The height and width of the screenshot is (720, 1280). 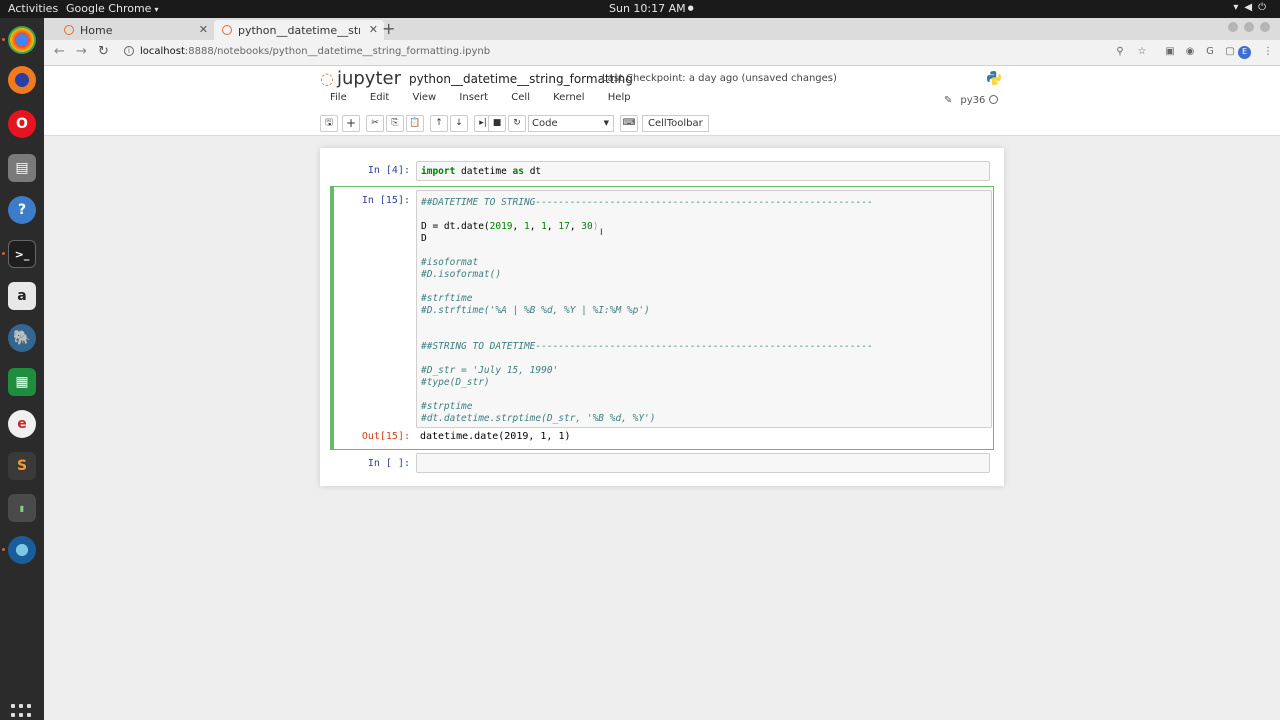 I want to click on ebook-icon: e, so click(x=22, y=424).